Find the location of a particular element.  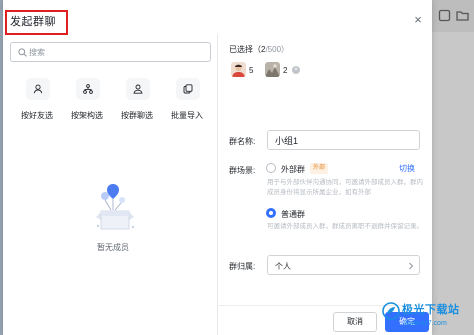

chevron-right-icon is located at coordinates (411, 266).